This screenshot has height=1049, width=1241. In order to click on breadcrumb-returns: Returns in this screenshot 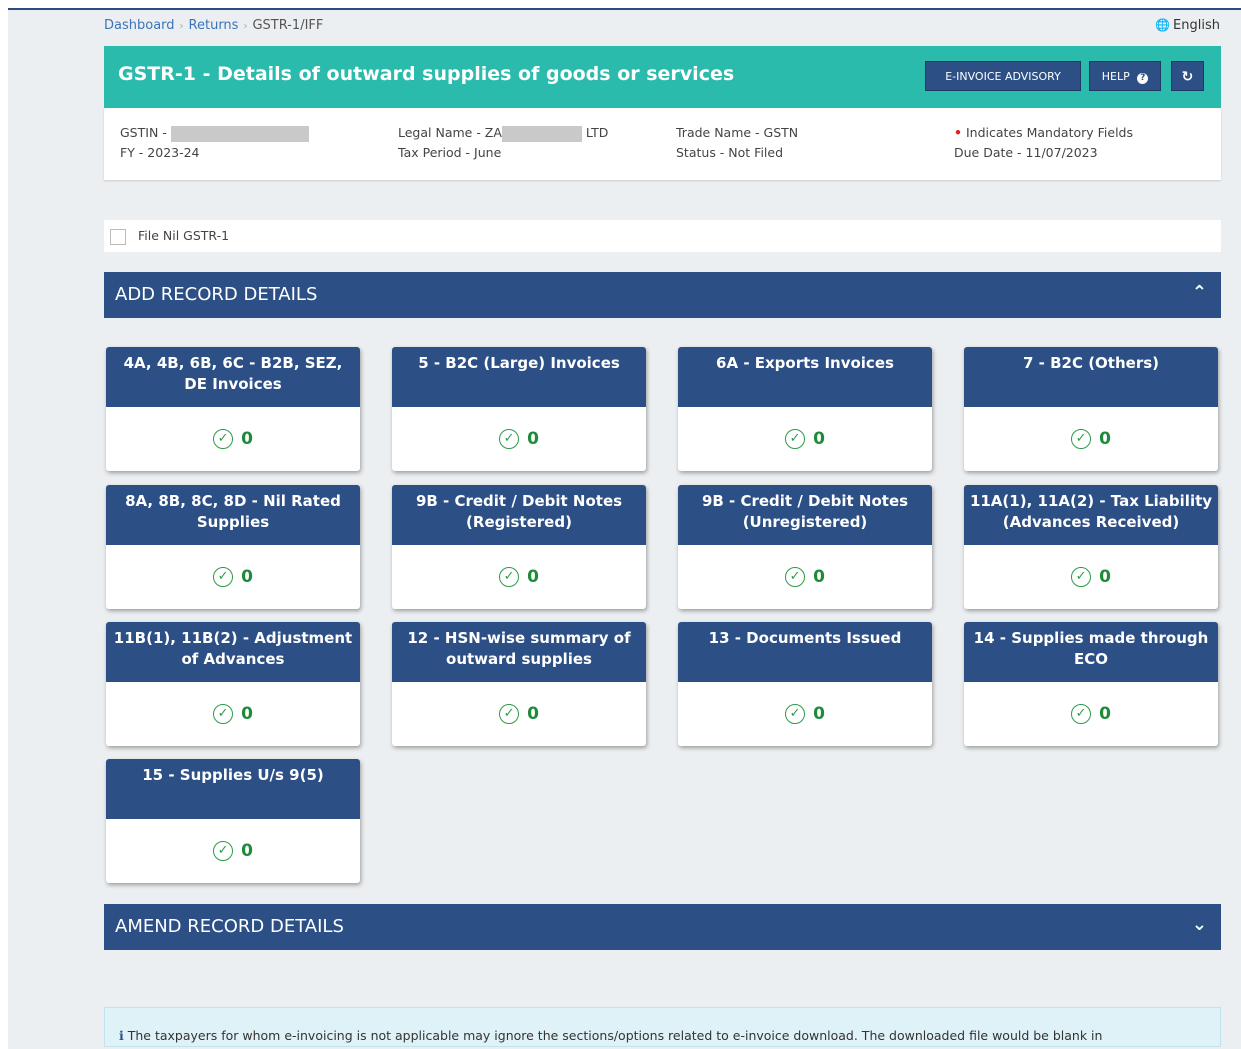, I will do `click(214, 25)`.